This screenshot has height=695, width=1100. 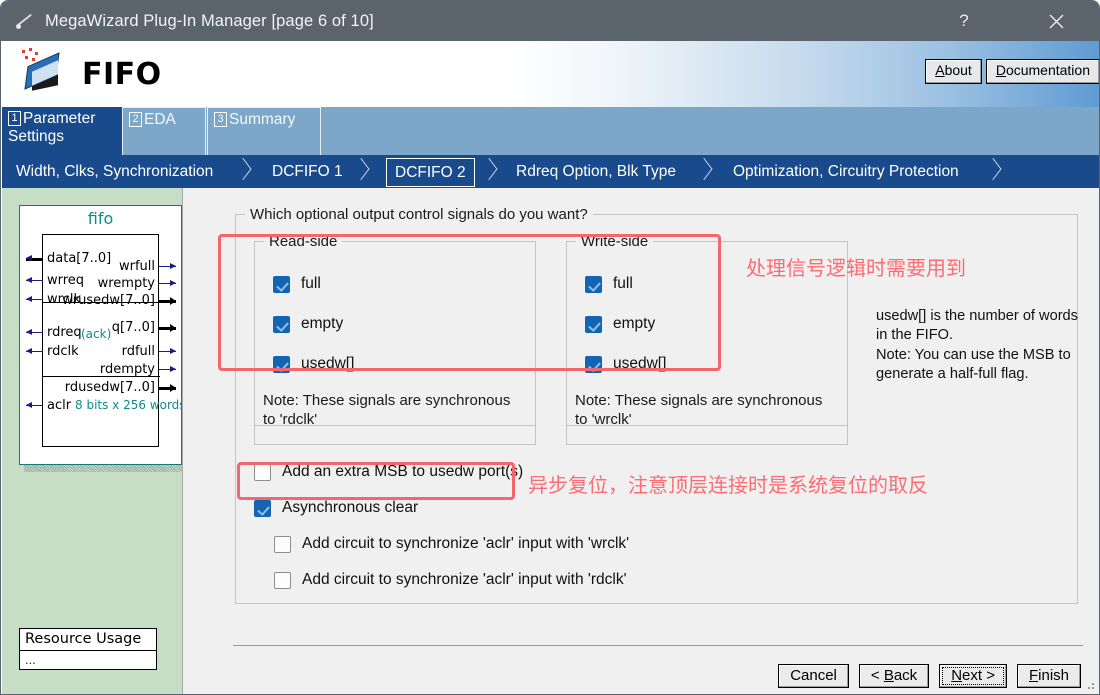 I want to click on checkbox-read-empty-box, so click(x=281, y=324).